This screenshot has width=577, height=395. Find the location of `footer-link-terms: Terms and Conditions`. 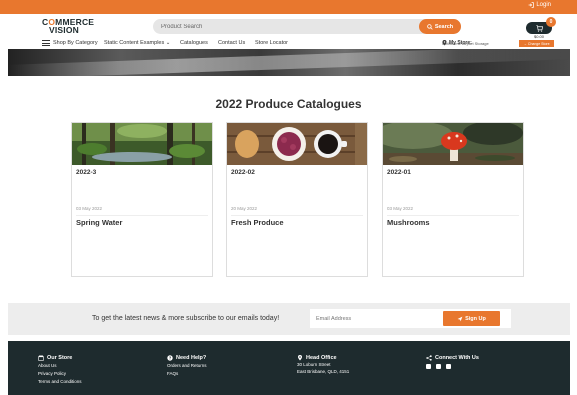

footer-link-terms: Terms and Conditions is located at coordinates (60, 382).